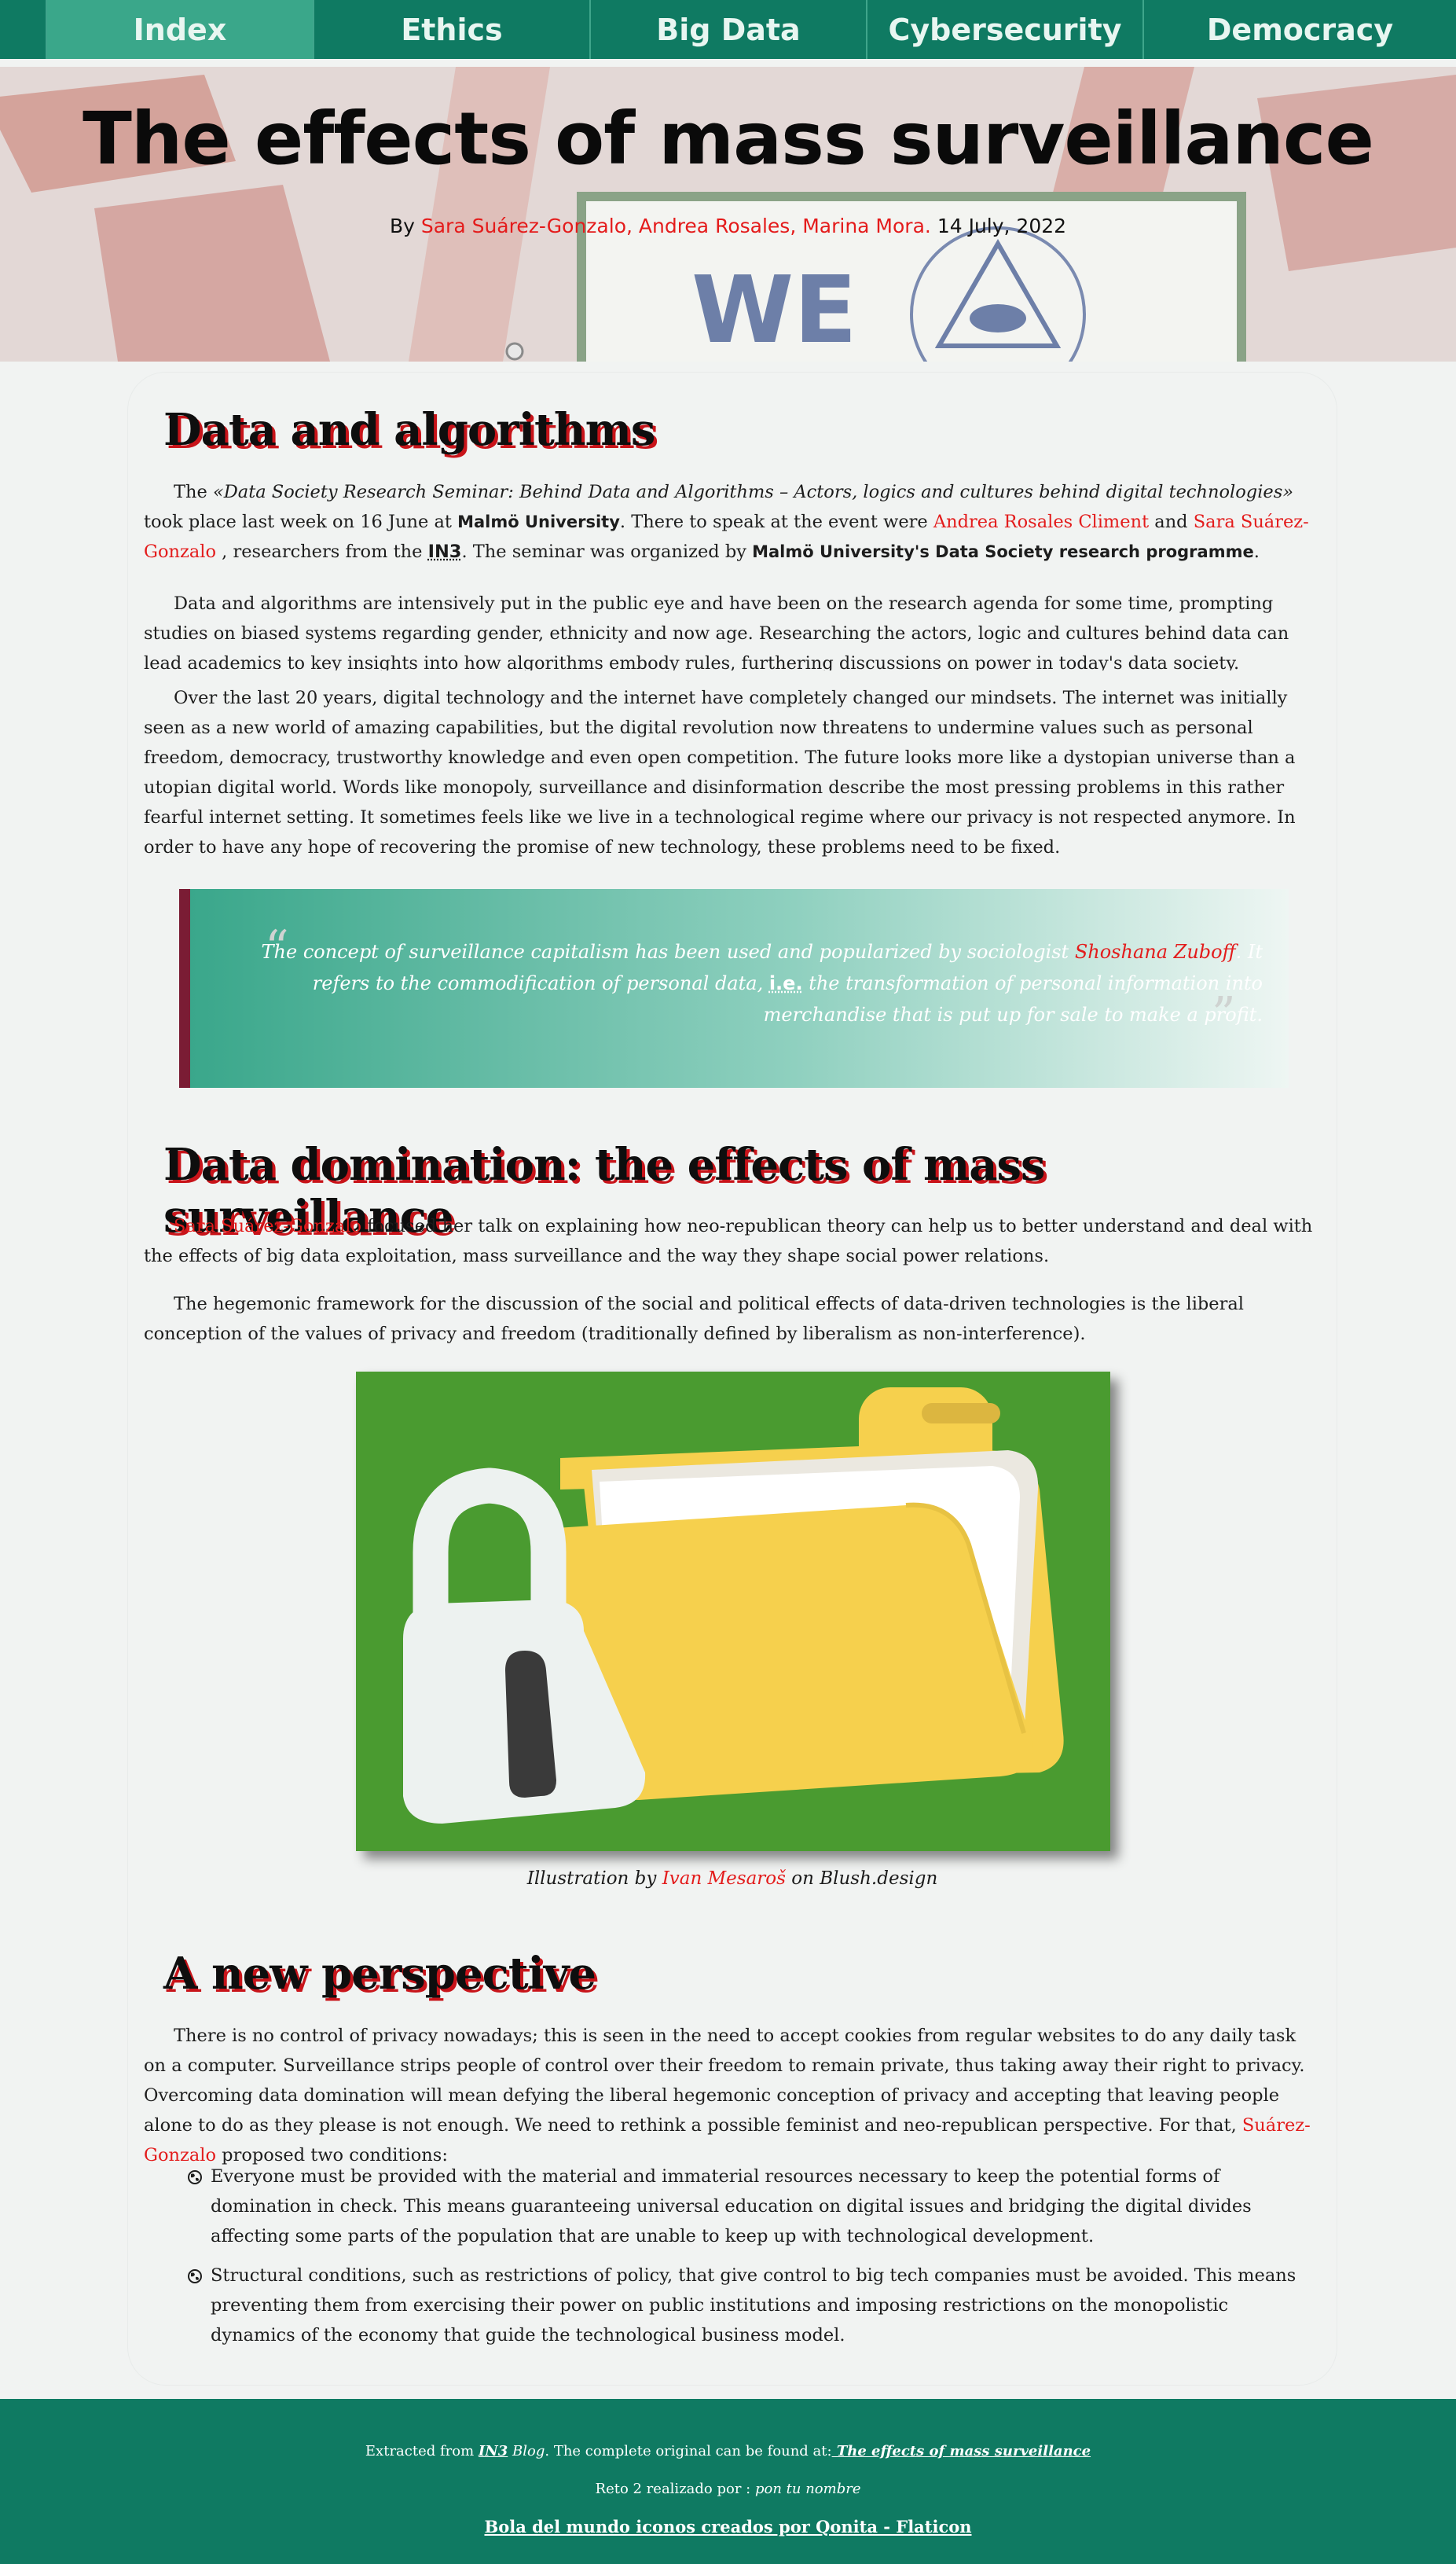 This screenshot has width=1456, height=2564. I want to click on section-heading-new-perspective: A new perspective, so click(379, 1974).